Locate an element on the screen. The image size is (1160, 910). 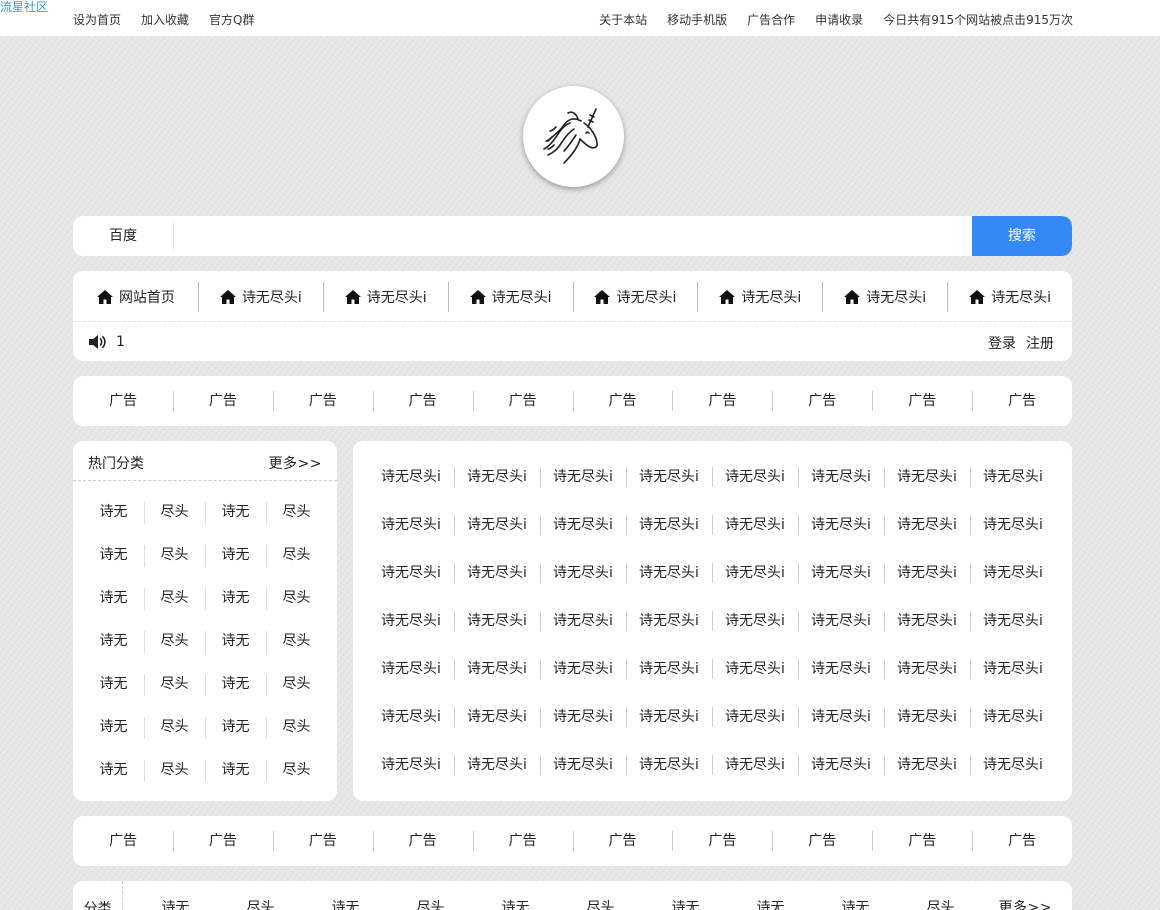
category-bar-more-link: 更多>> is located at coordinates (1025, 903).